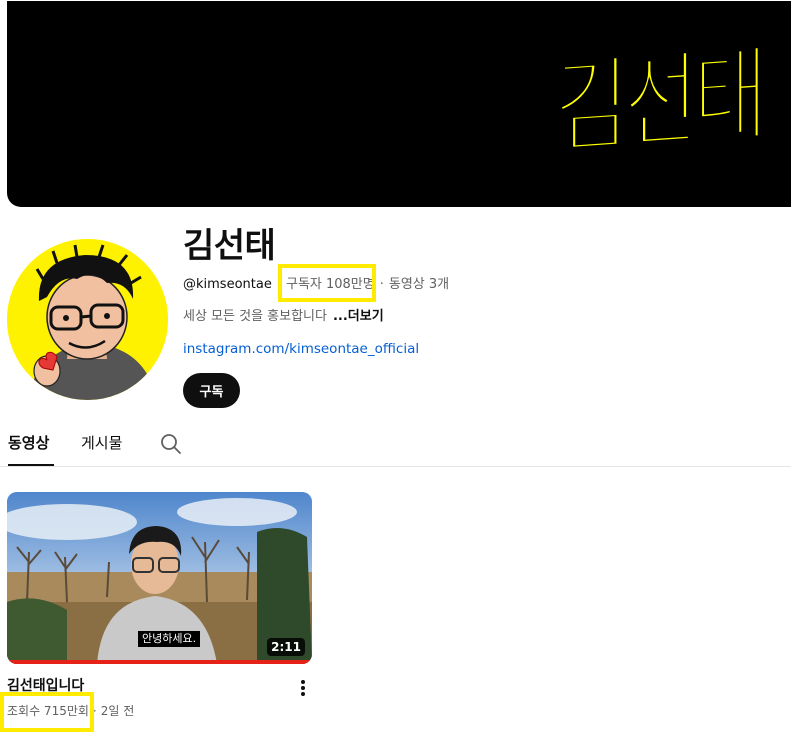  What do you see at coordinates (159, 662) in the screenshot?
I see `watch-progress-bar` at bounding box center [159, 662].